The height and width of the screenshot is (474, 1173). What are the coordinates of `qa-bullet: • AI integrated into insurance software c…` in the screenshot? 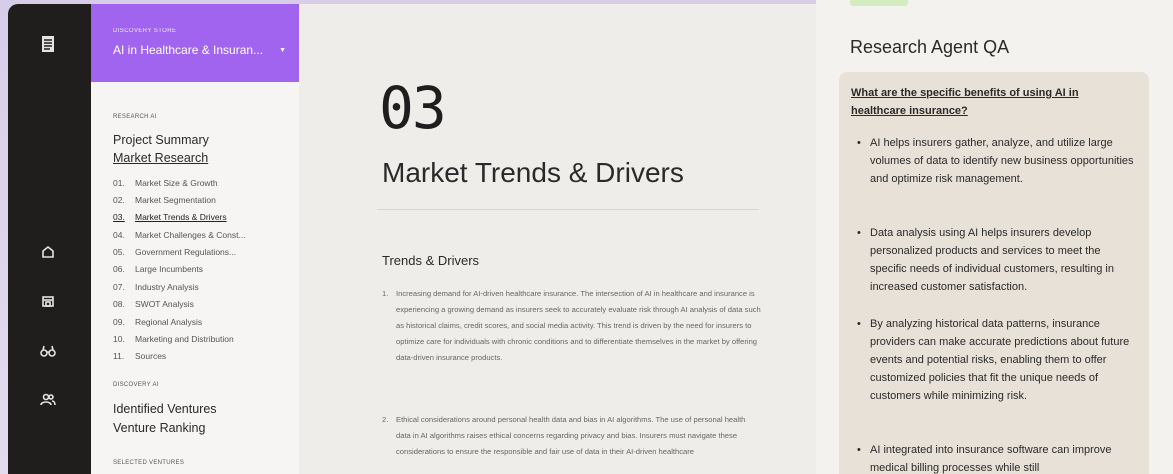 It's located at (998, 457).